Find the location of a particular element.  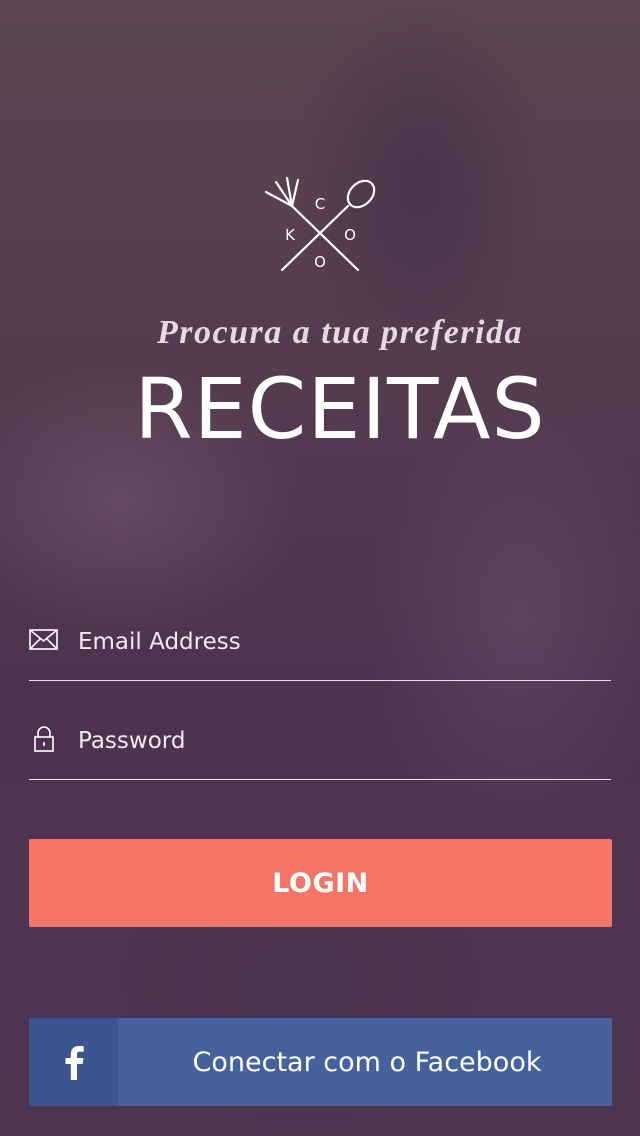

password-field is located at coordinates (320, 730).